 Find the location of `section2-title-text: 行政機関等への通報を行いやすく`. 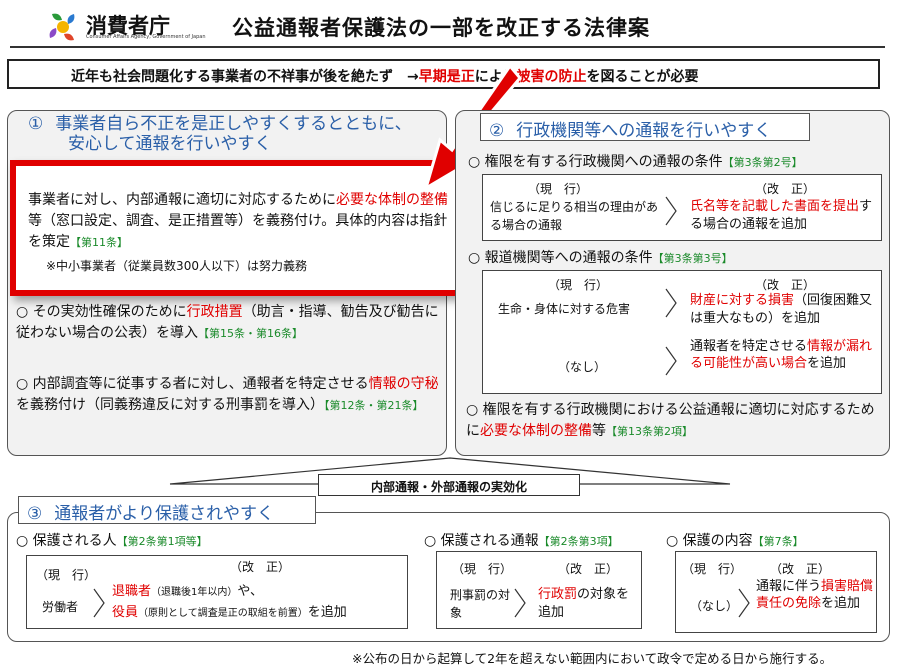

section2-title-text: 行政機関等への通報を行いやすく is located at coordinates (644, 131).